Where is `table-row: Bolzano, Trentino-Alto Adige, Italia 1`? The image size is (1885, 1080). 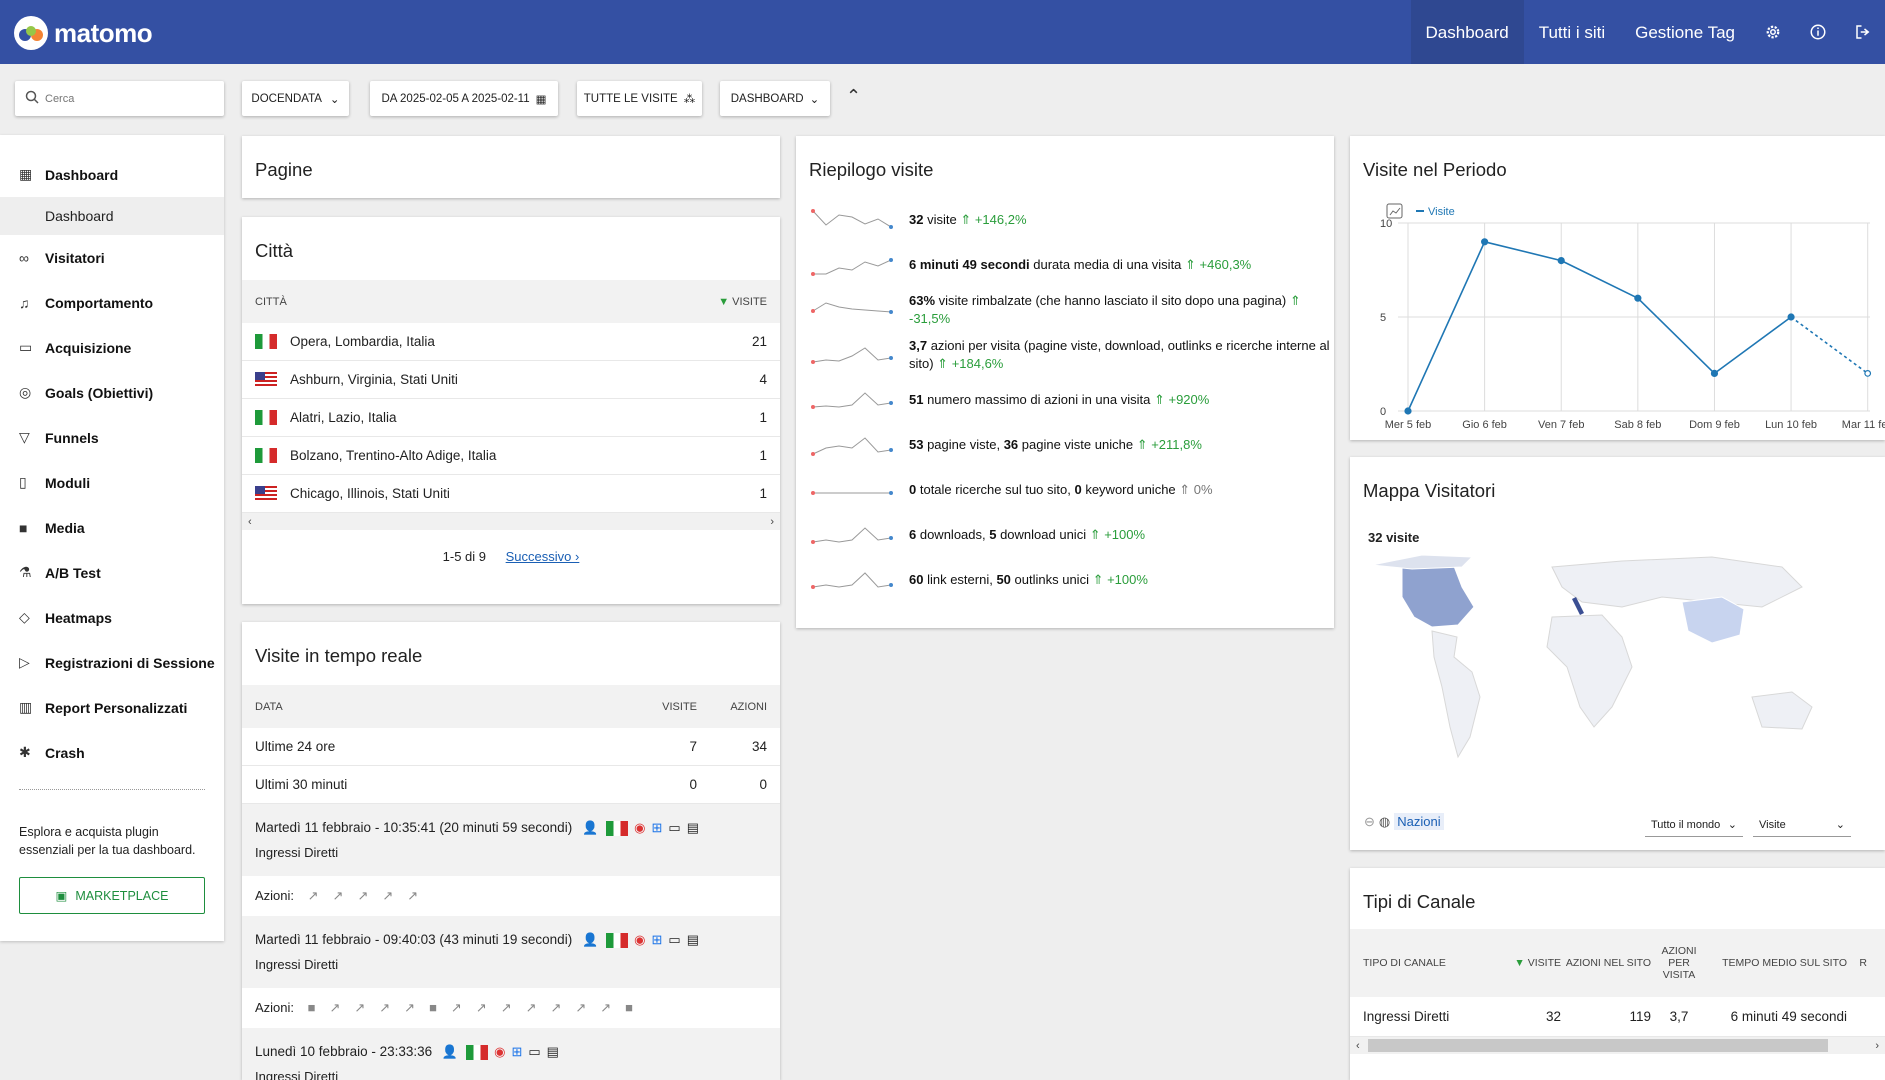 table-row: Bolzano, Trentino-Alto Adige, Italia 1 is located at coordinates (511, 456).